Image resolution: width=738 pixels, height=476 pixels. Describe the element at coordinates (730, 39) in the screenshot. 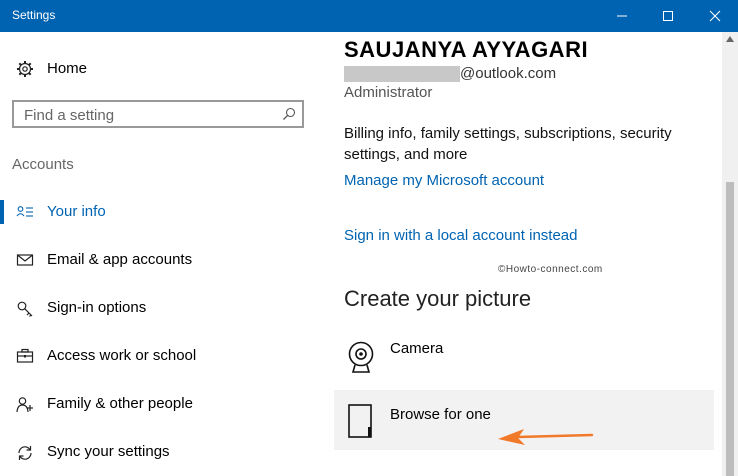

I see `scroll-up-icon` at that location.